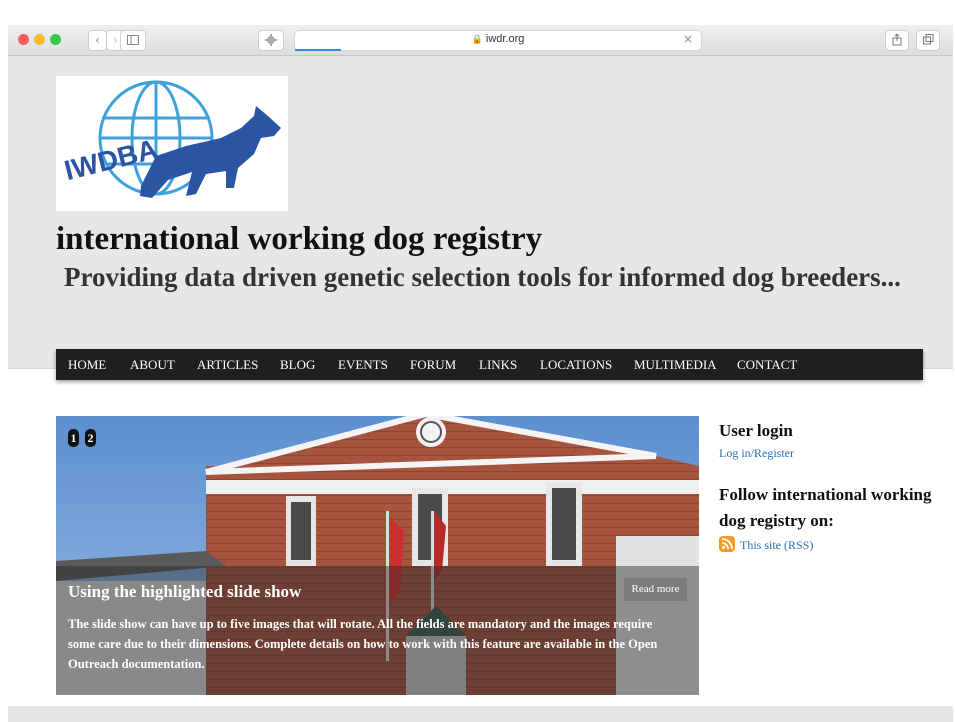  Describe the element at coordinates (90, 438) in the screenshot. I see `slide-pager-2: 2` at that location.